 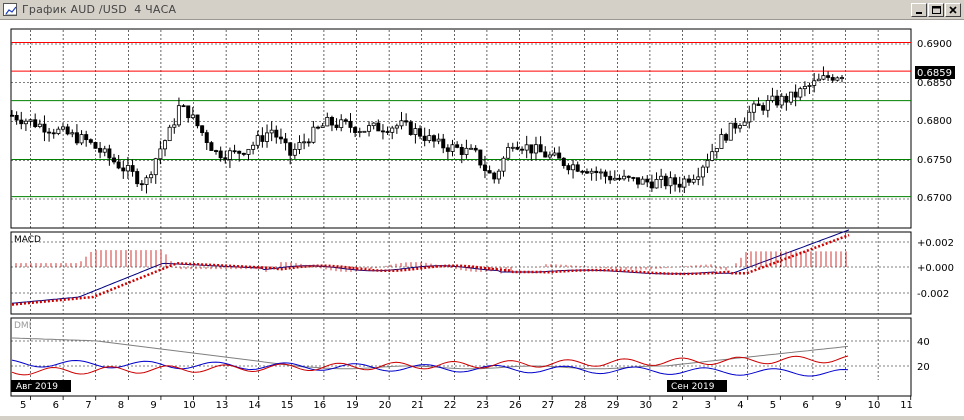 I want to click on price-axis-label: 0.6700, so click(x=934, y=198).